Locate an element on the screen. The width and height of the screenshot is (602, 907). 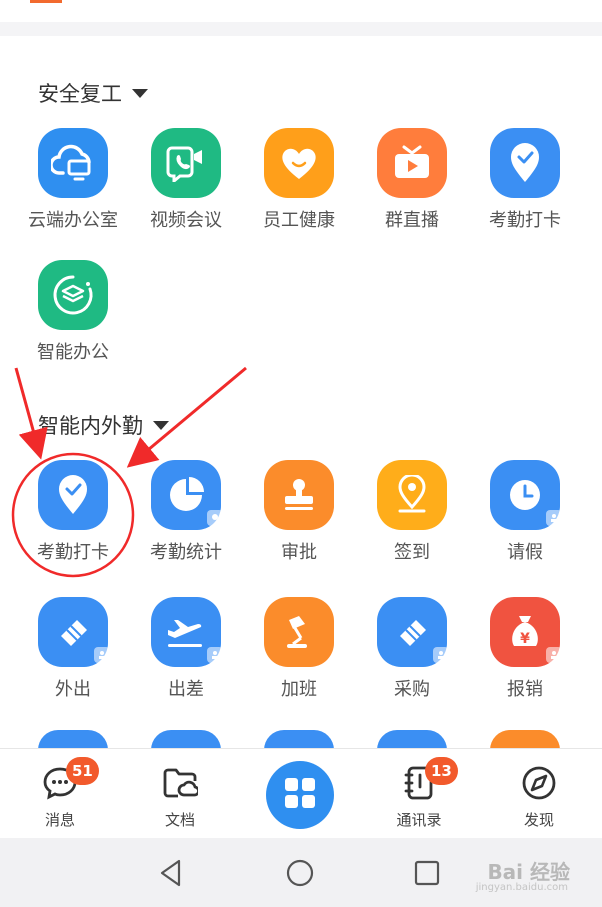
app-label: 群直播 is located at coordinates (412, 220).